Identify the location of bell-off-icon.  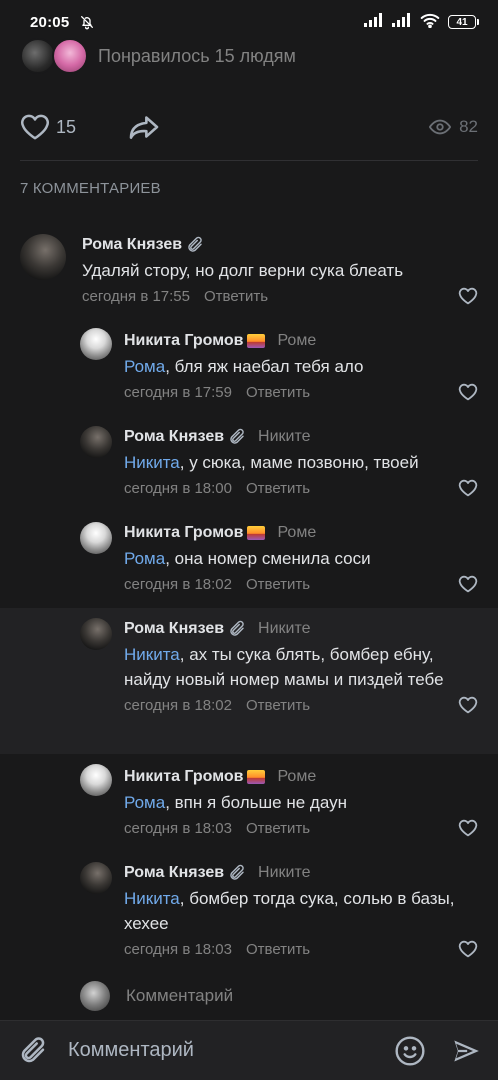
(87, 22).